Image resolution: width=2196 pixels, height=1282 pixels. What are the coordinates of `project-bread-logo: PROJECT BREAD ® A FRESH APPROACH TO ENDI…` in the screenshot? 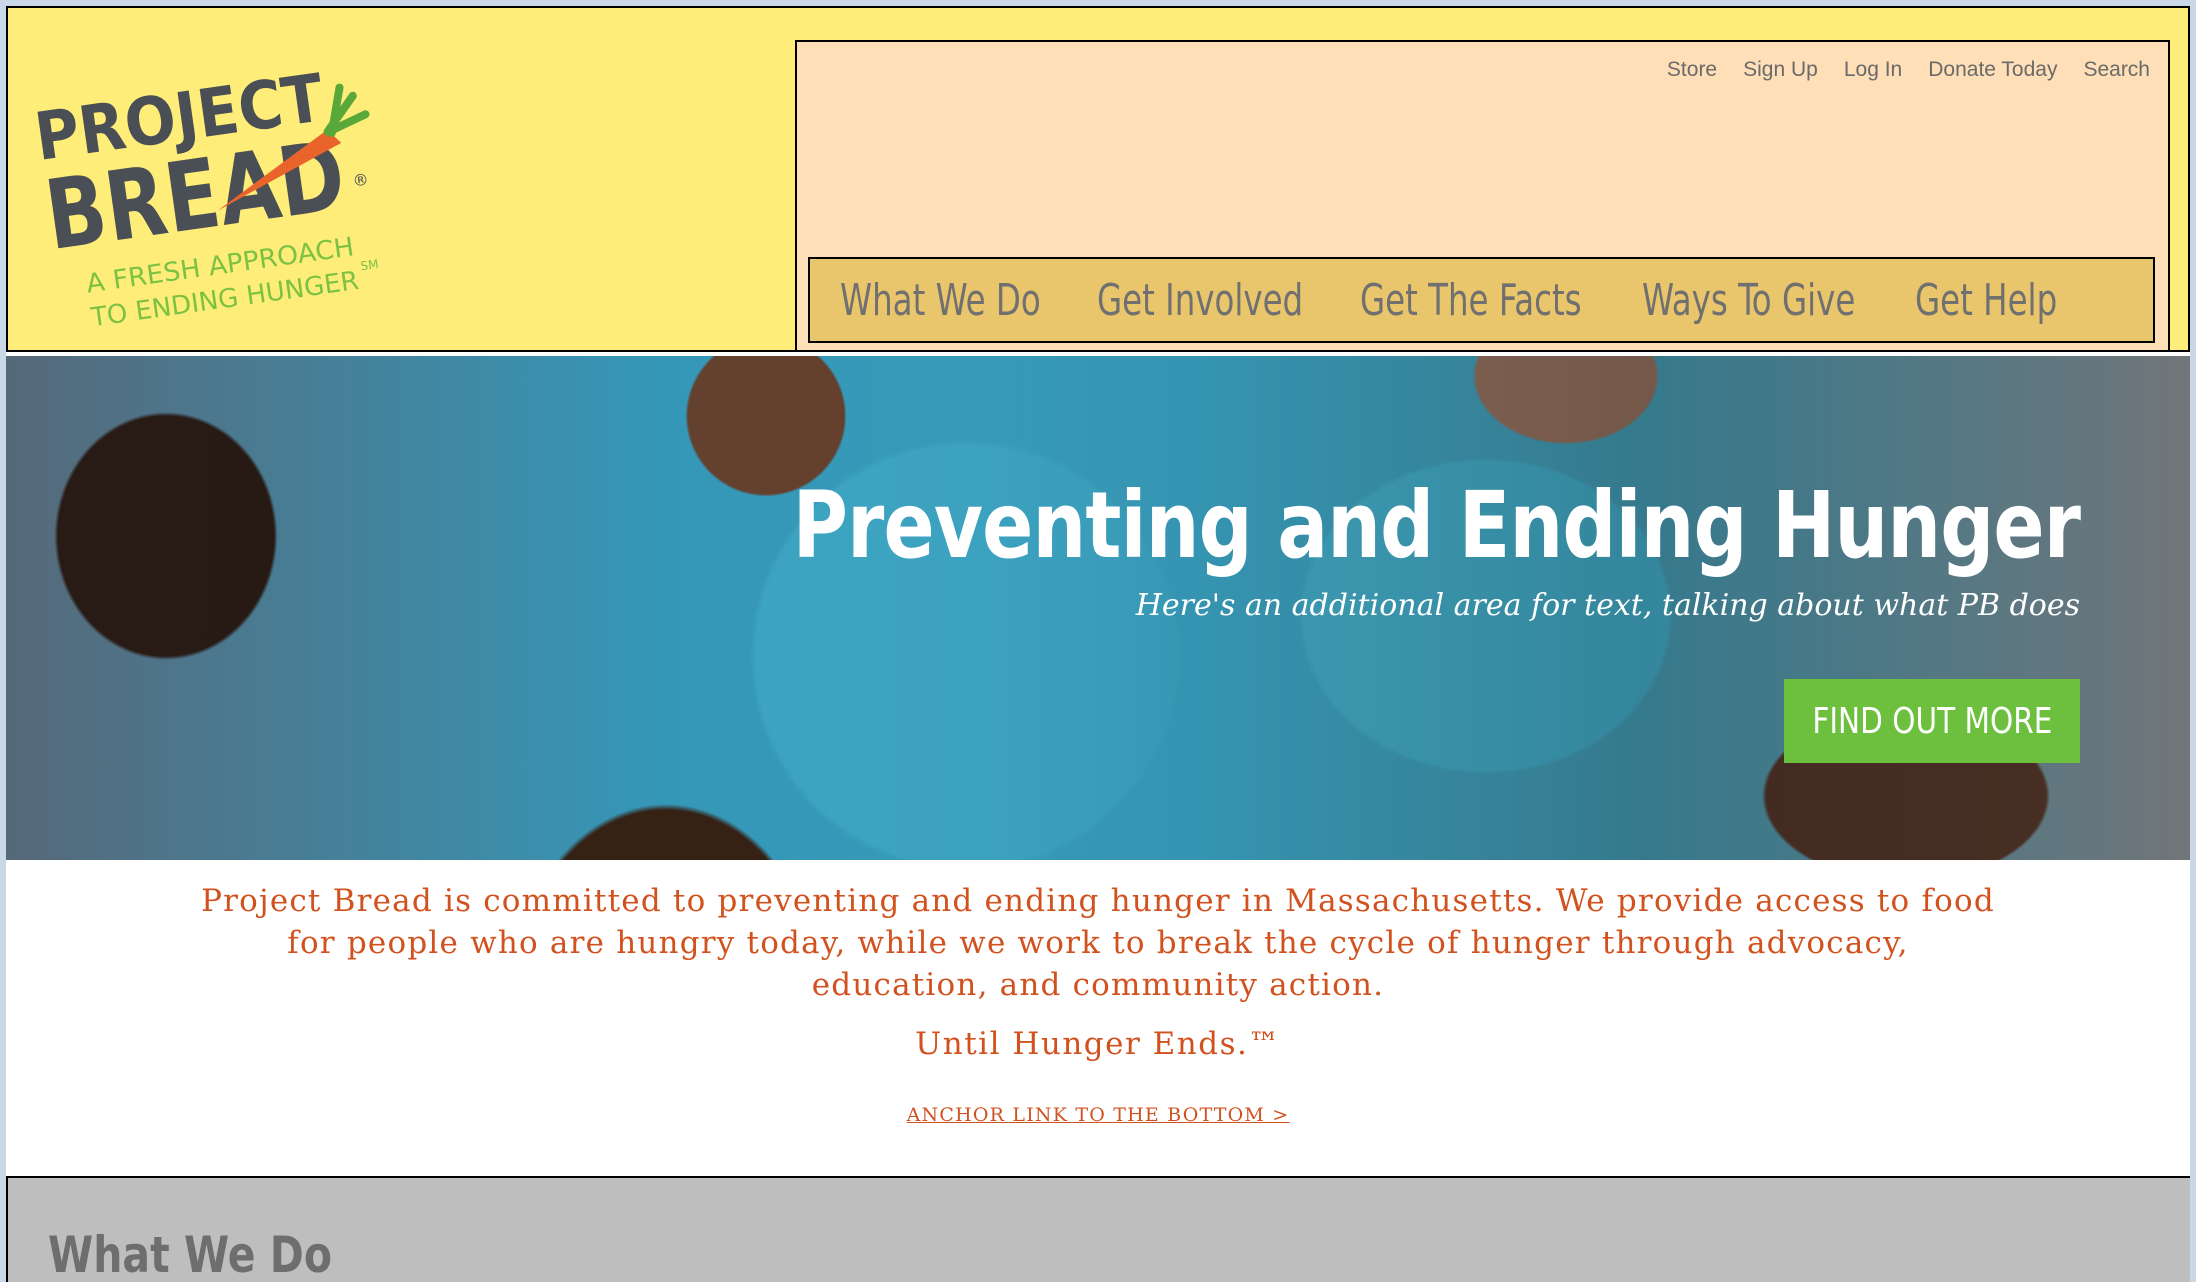 It's located at (214, 186).